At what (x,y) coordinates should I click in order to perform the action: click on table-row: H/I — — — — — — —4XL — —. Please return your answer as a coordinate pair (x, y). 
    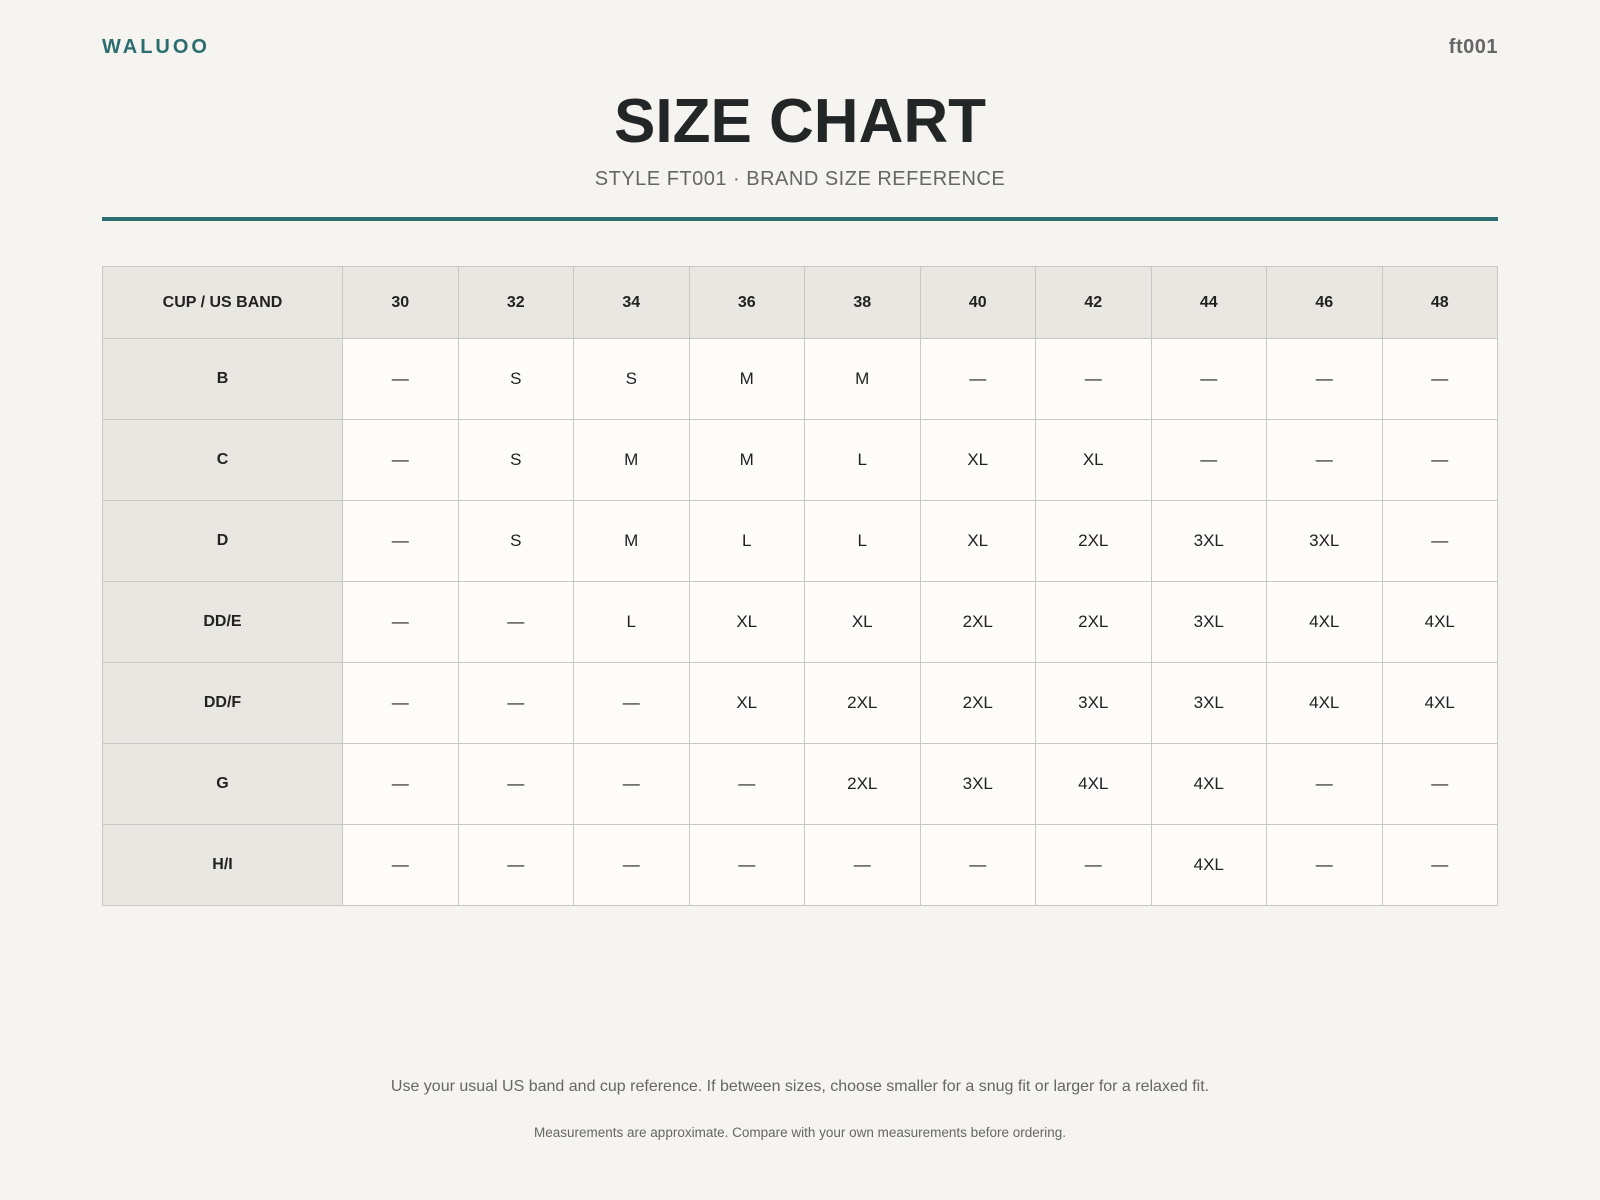
    Looking at the image, I should click on (800, 865).